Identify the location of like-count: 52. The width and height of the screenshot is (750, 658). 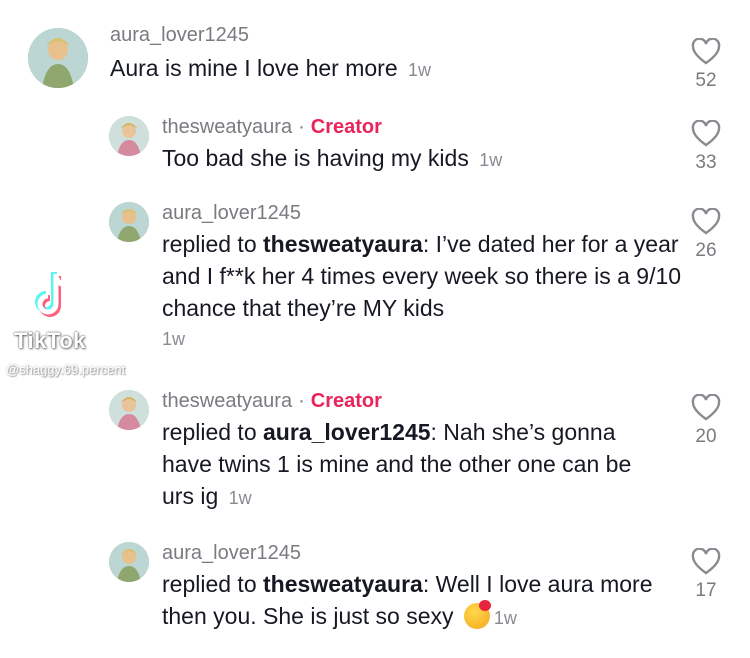
(706, 80).